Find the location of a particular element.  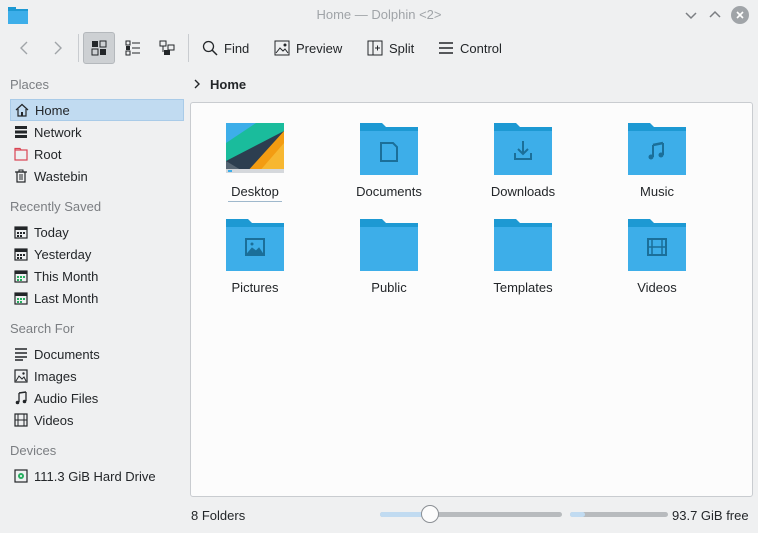

sidebar-item-today: Today is located at coordinates (97, 232).